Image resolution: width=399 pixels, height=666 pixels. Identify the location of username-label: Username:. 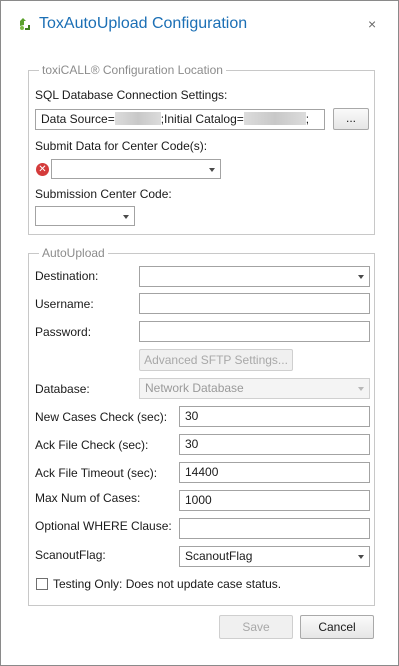
(64, 304).